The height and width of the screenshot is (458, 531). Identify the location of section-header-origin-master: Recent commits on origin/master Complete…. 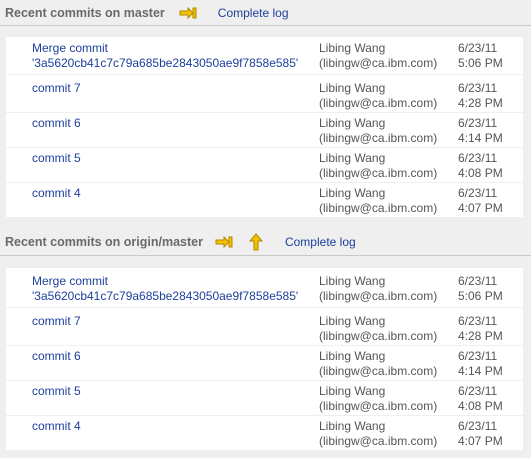
(265, 242).